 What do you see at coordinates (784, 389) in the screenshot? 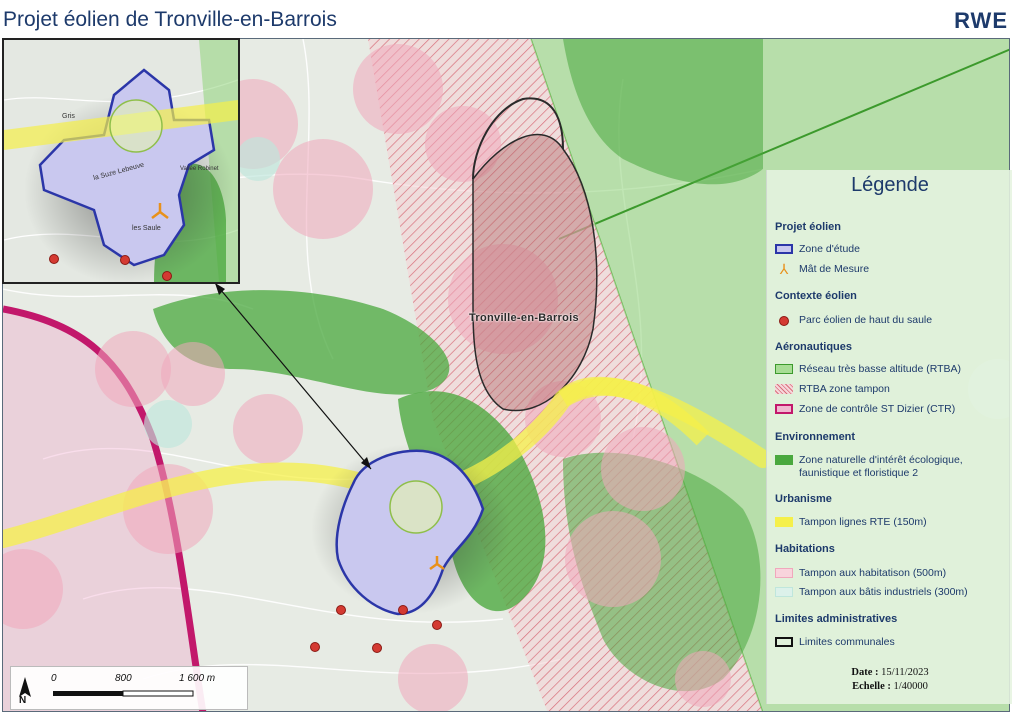
I see `rtba-buffer-swatch` at bounding box center [784, 389].